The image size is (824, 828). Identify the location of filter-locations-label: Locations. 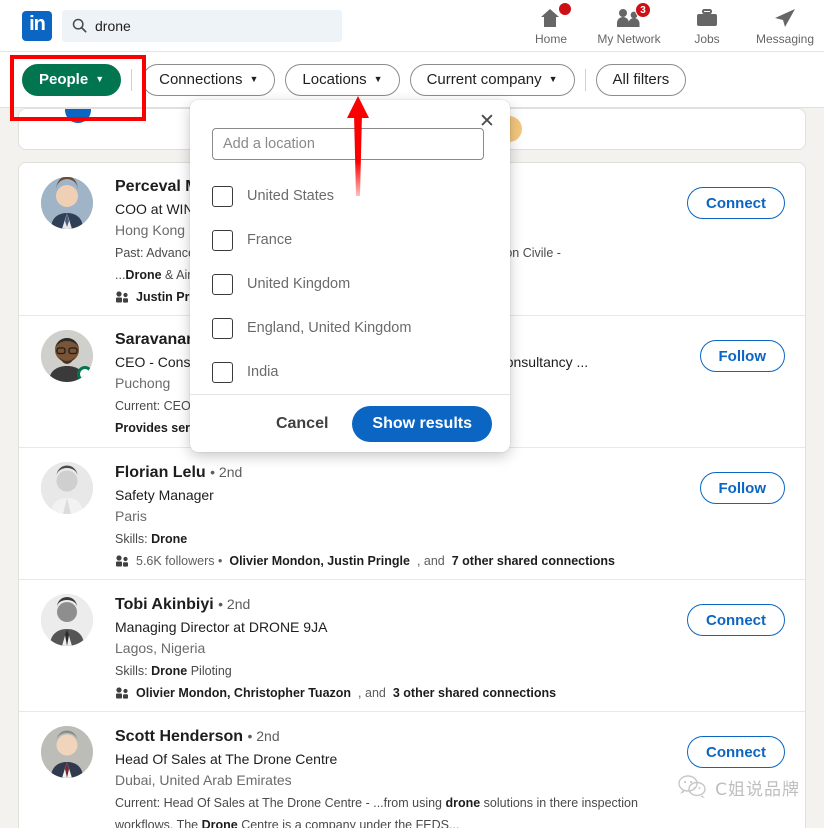
(334, 79).